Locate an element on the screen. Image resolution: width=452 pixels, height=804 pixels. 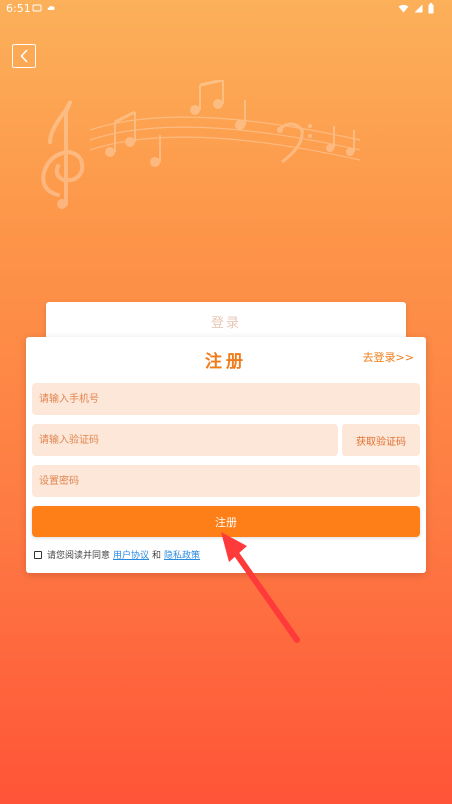
agree-text: 请您阅读并同意 is located at coordinates (79, 556).